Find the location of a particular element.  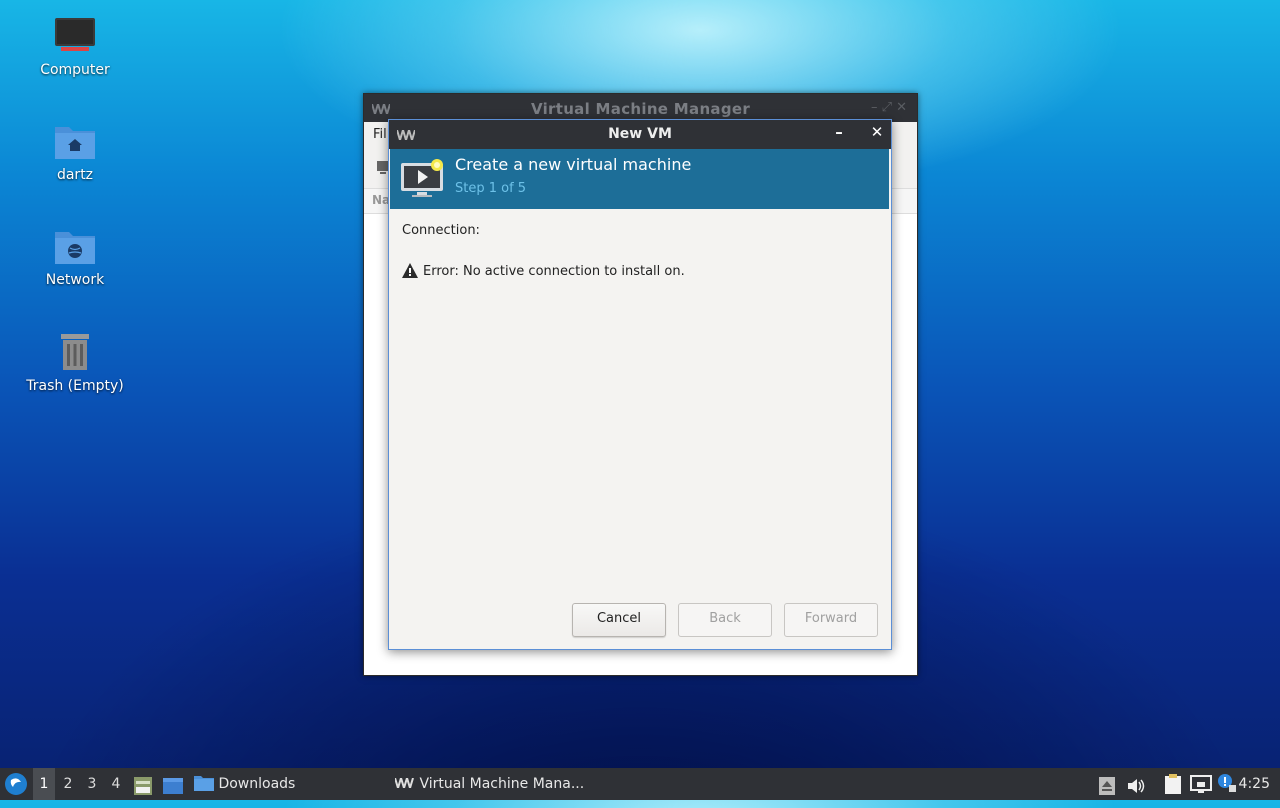

desktop-icon is located at coordinates (173, 786).